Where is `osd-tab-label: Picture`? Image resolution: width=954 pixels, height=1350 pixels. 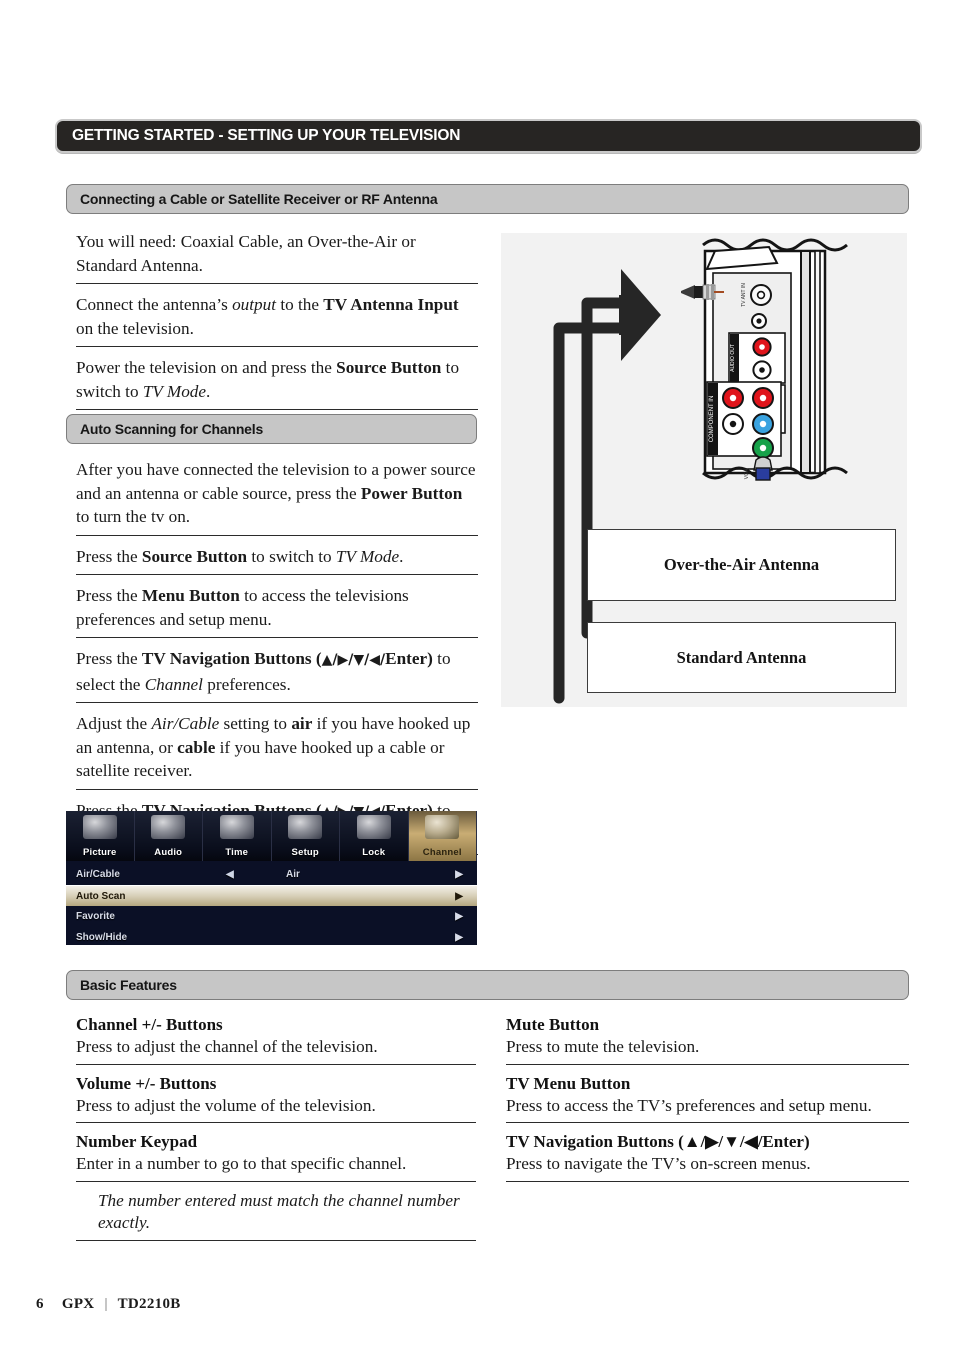
osd-tab-label: Picture is located at coordinates (99, 852).